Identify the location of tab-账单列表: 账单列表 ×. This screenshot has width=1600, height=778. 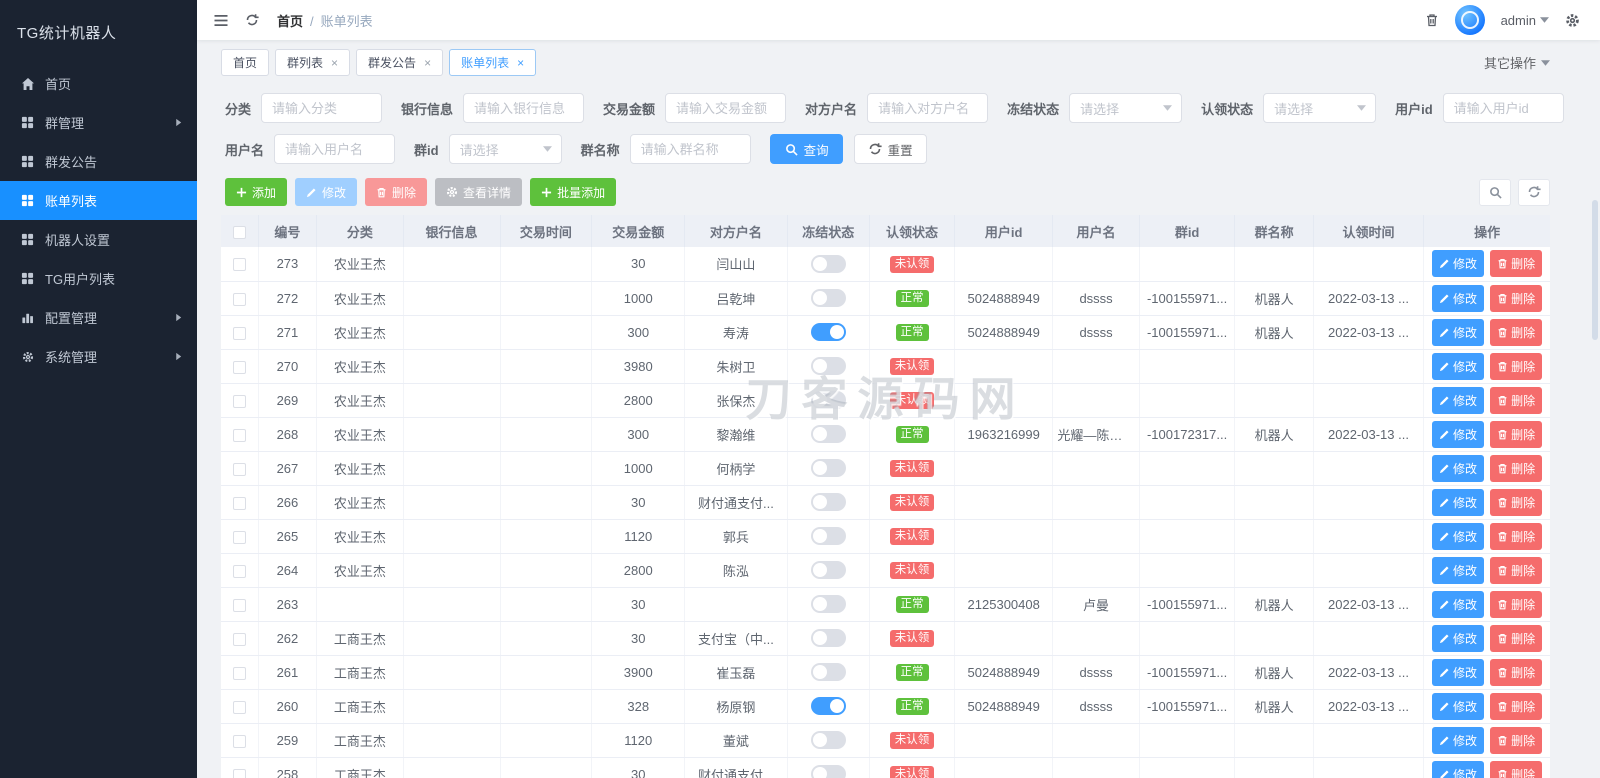
(493, 62).